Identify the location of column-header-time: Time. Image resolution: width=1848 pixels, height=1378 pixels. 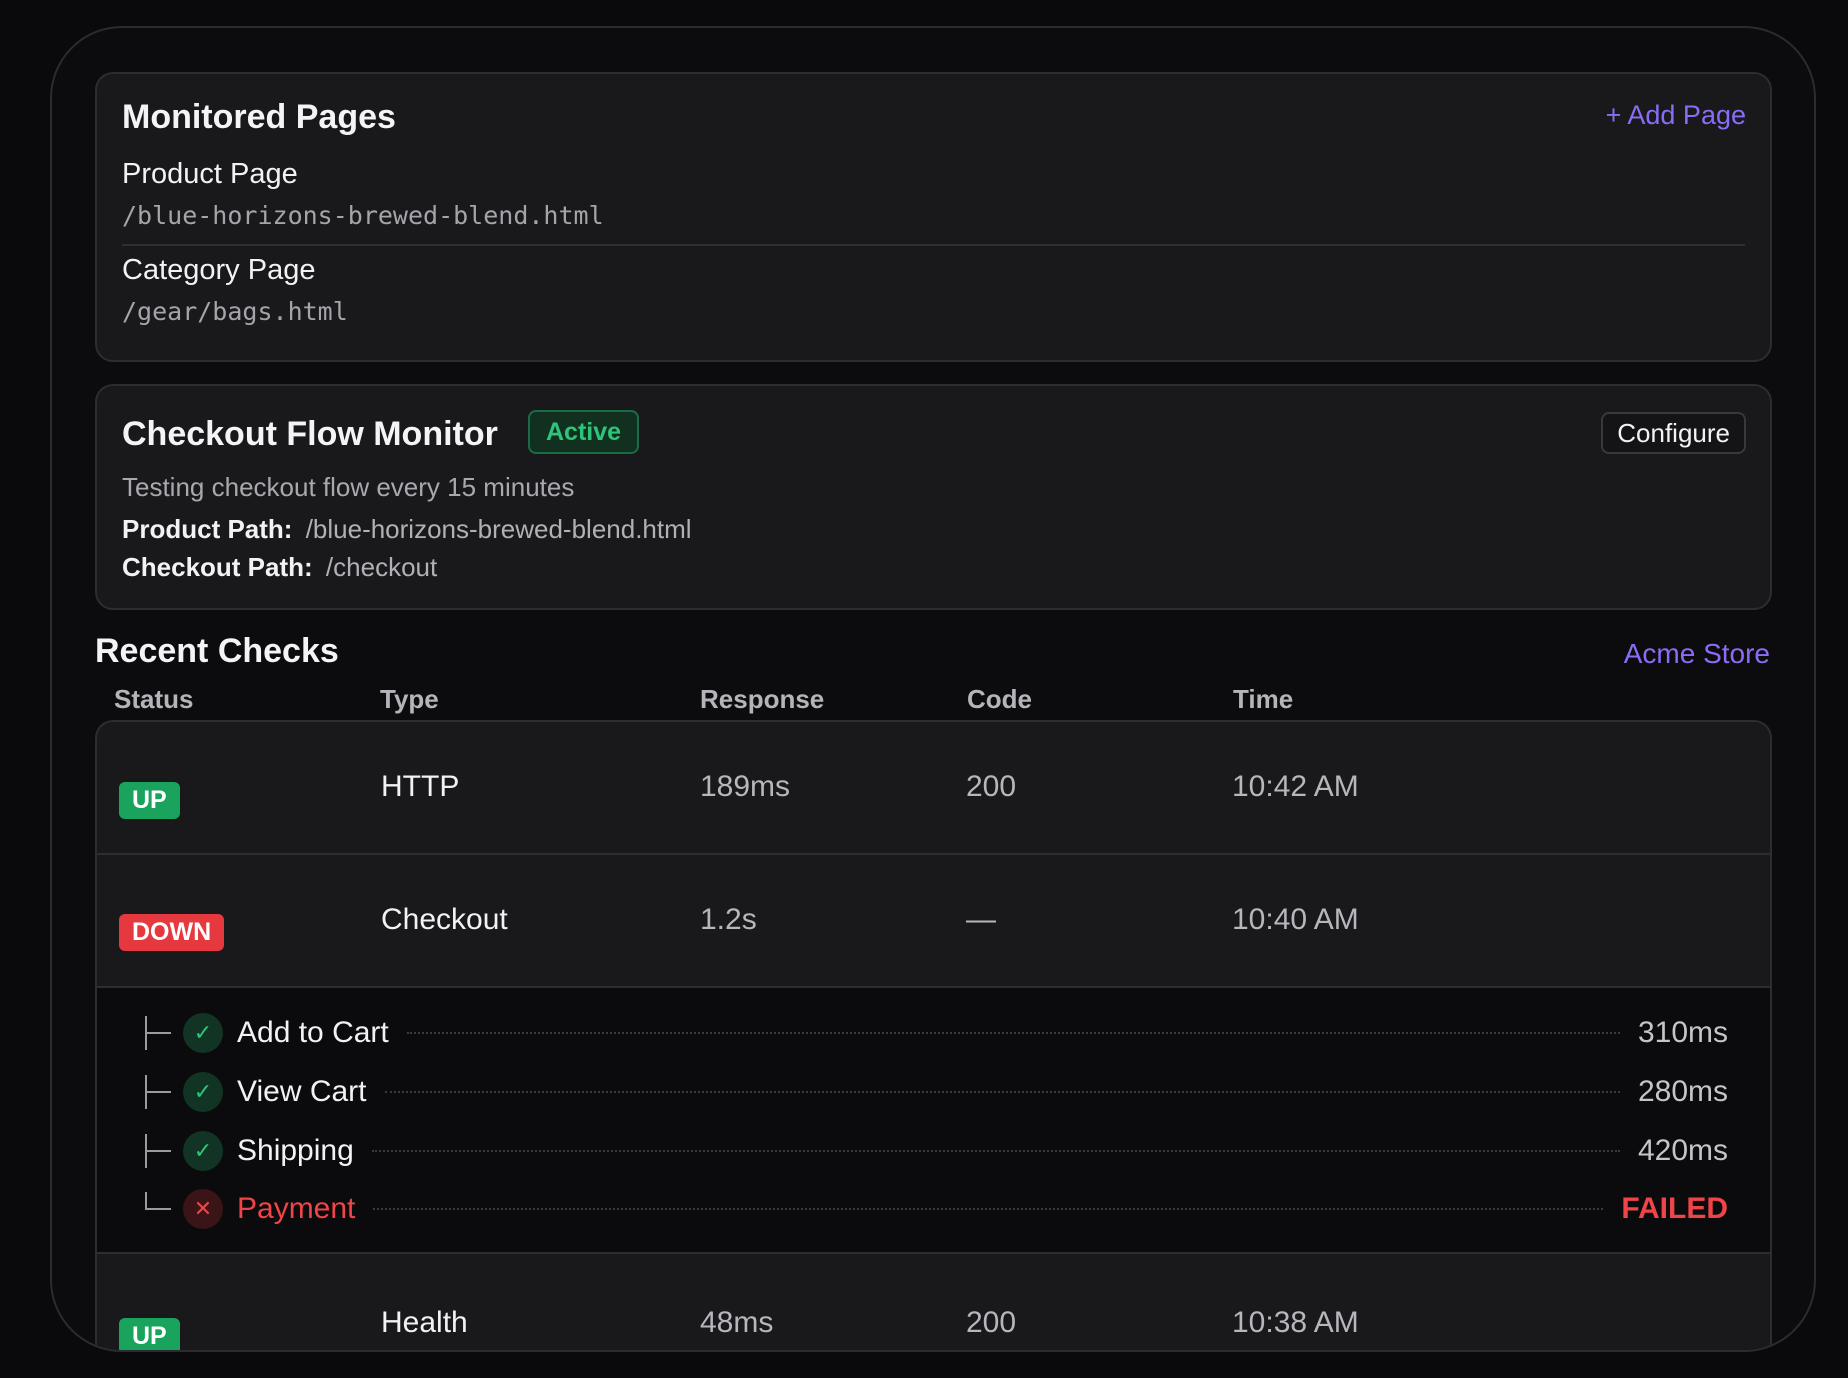
(1263, 699).